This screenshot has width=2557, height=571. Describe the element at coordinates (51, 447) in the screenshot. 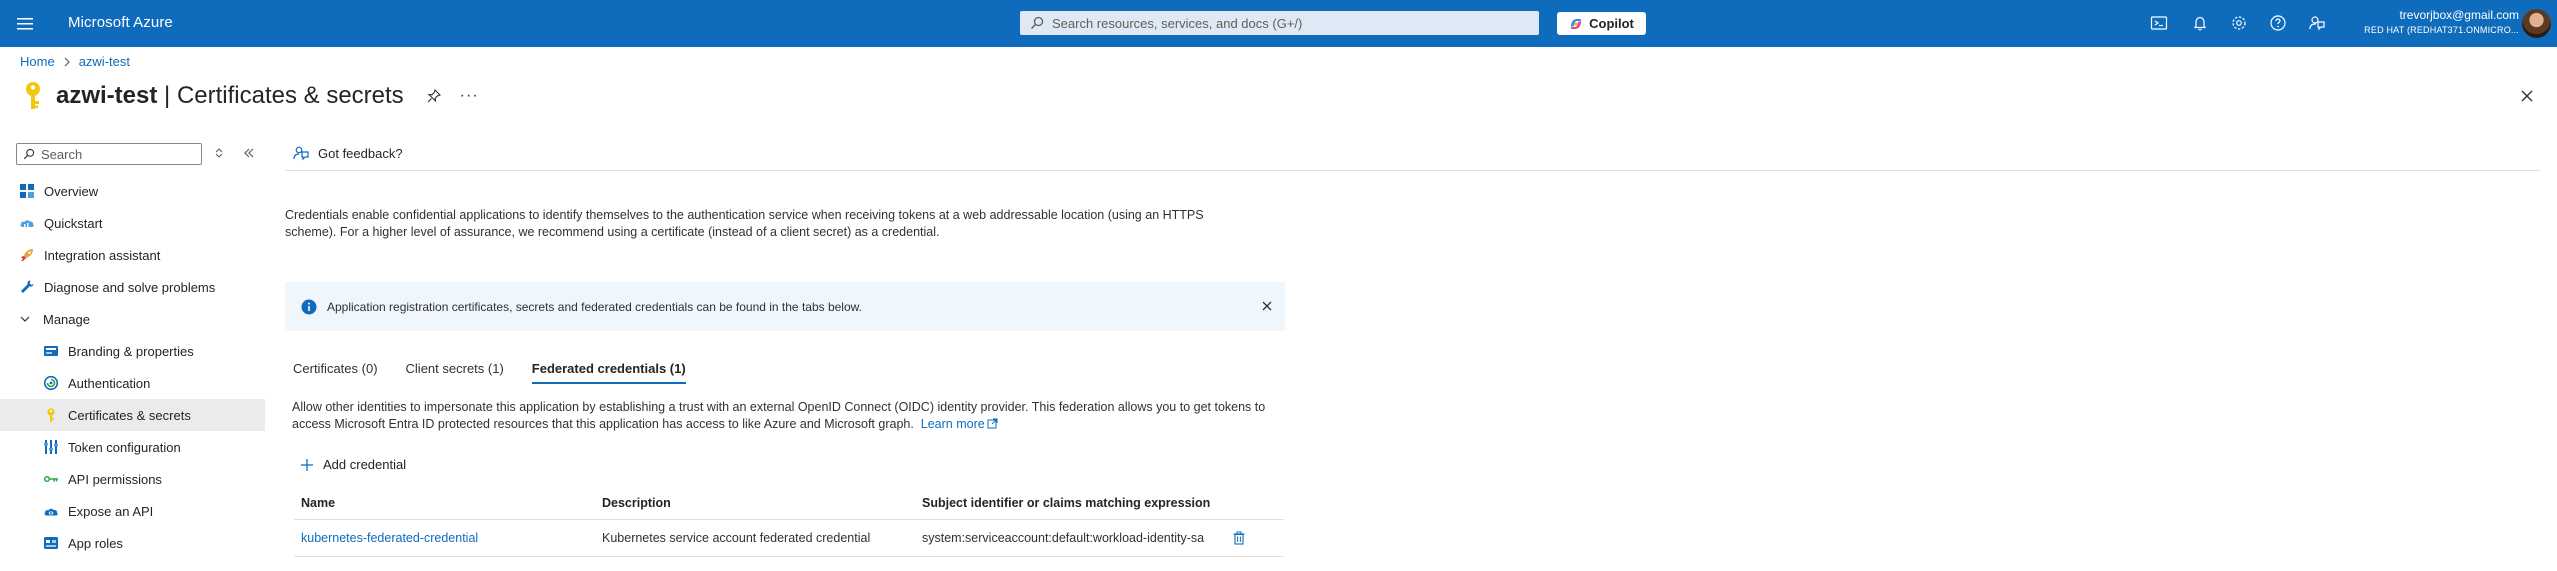

I see `token-configuration-icon` at that location.